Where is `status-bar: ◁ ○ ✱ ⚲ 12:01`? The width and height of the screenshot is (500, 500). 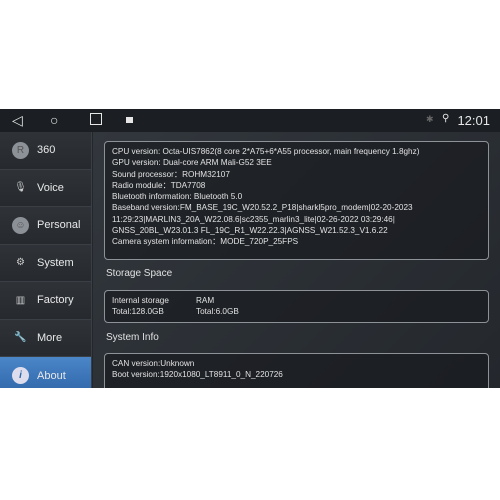
status-bar: ◁ ○ ✱ ⚲ 12:01 is located at coordinates (250, 120).